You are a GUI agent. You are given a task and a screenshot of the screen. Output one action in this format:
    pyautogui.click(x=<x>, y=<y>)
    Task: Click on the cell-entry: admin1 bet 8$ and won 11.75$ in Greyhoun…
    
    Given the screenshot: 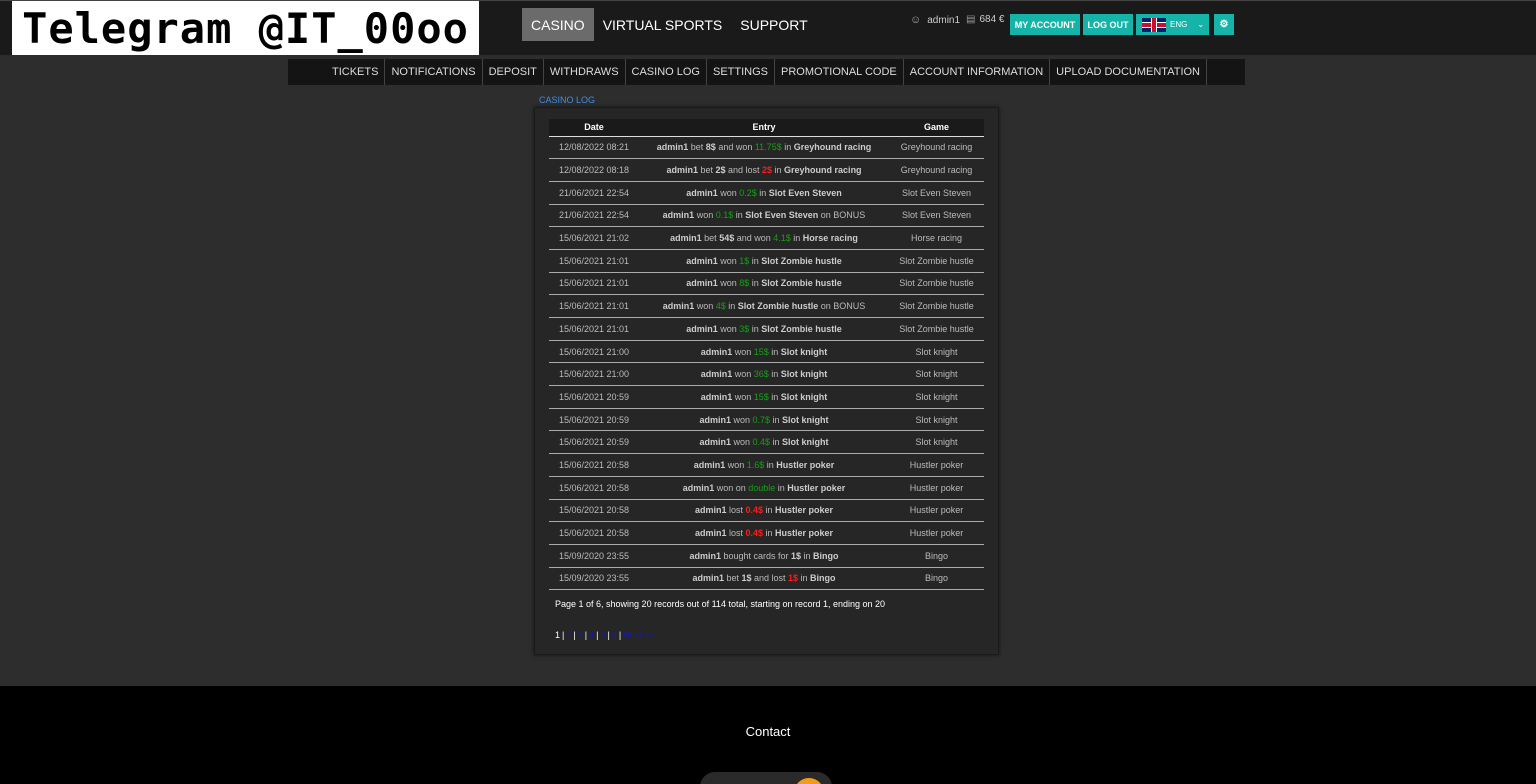 What is the action you would take?
    pyautogui.click(x=764, y=148)
    